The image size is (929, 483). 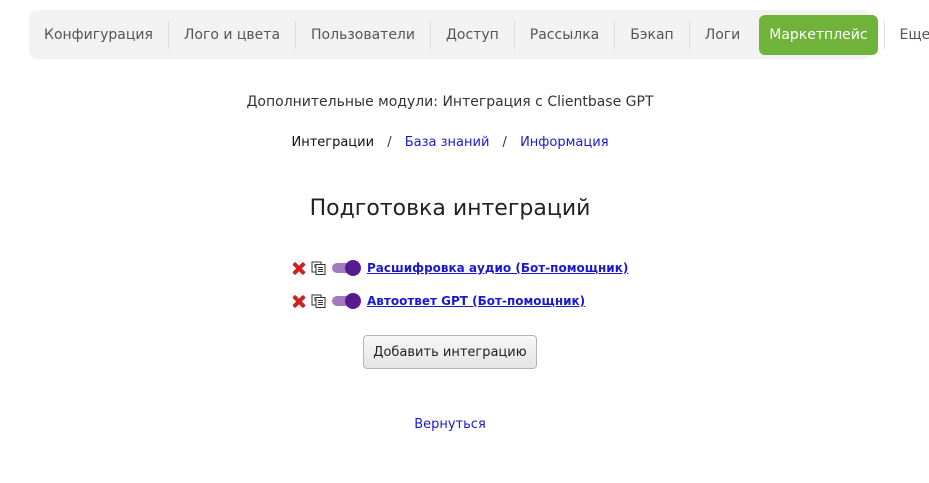 I want to click on back-link-container: Вернуться, so click(x=450, y=424).